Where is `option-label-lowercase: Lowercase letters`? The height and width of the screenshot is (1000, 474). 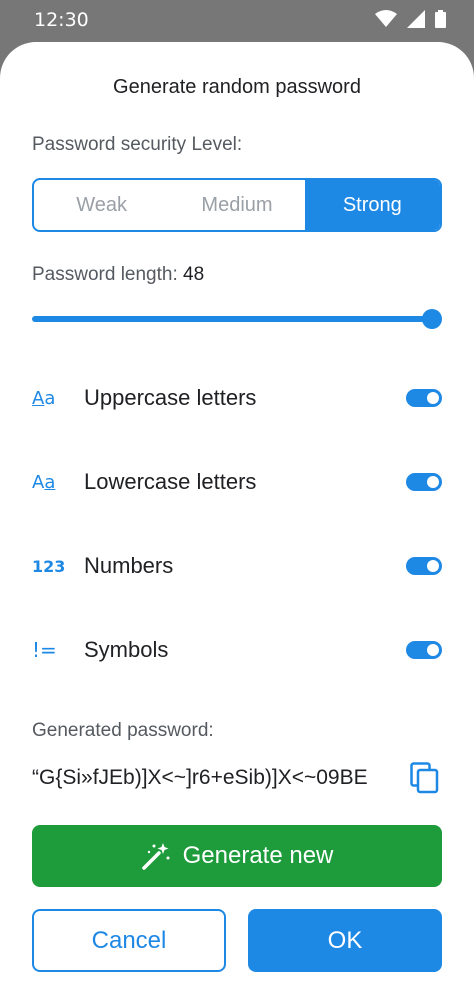
option-label-lowercase: Lowercase letters is located at coordinates (170, 481).